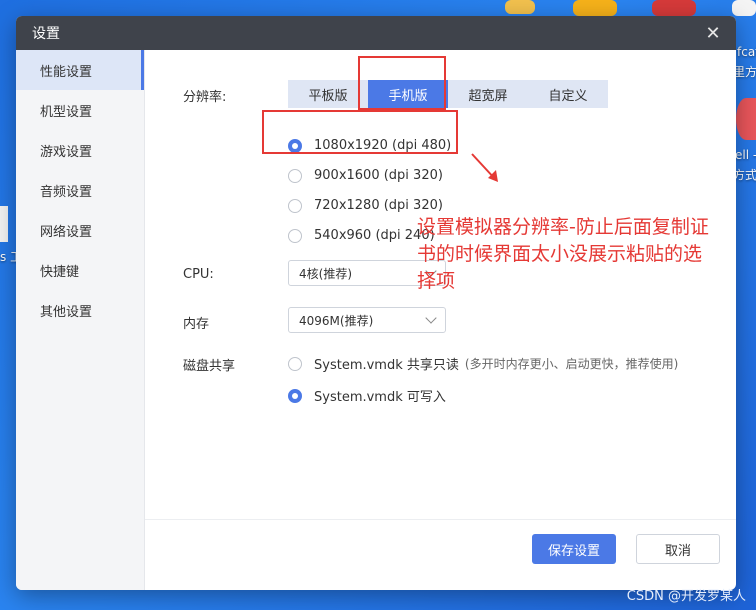 The height and width of the screenshot is (610, 756). Describe the element at coordinates (361, 235) in the screenshot. I see `resolution-option-540: 540x960 (dpi 240)` at that location.